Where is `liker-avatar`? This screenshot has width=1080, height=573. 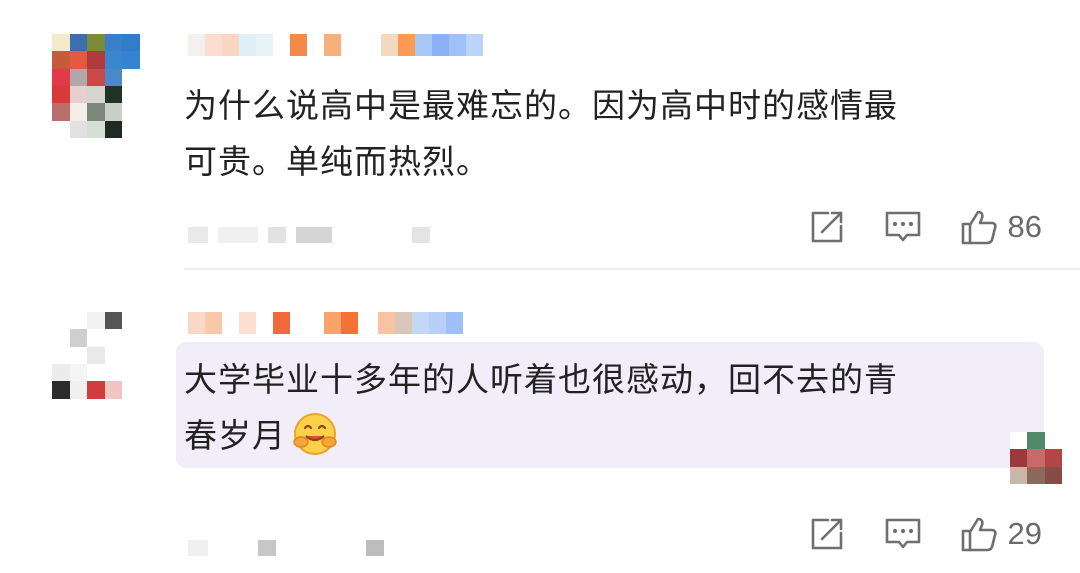 liker-avatar is located at coordinates (1036, 458).